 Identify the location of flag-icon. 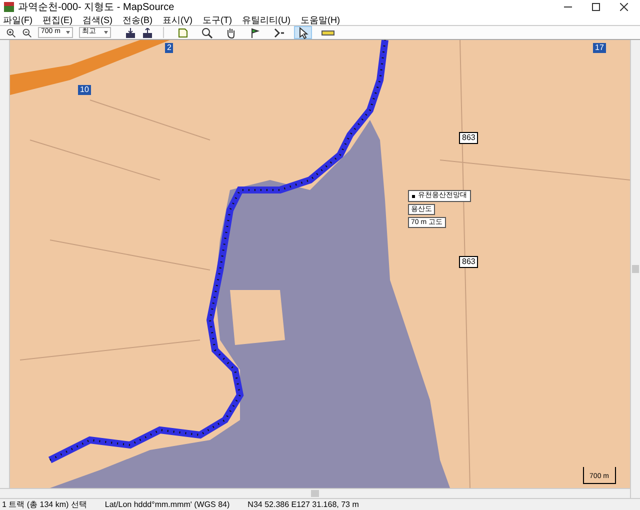
(255, 32).